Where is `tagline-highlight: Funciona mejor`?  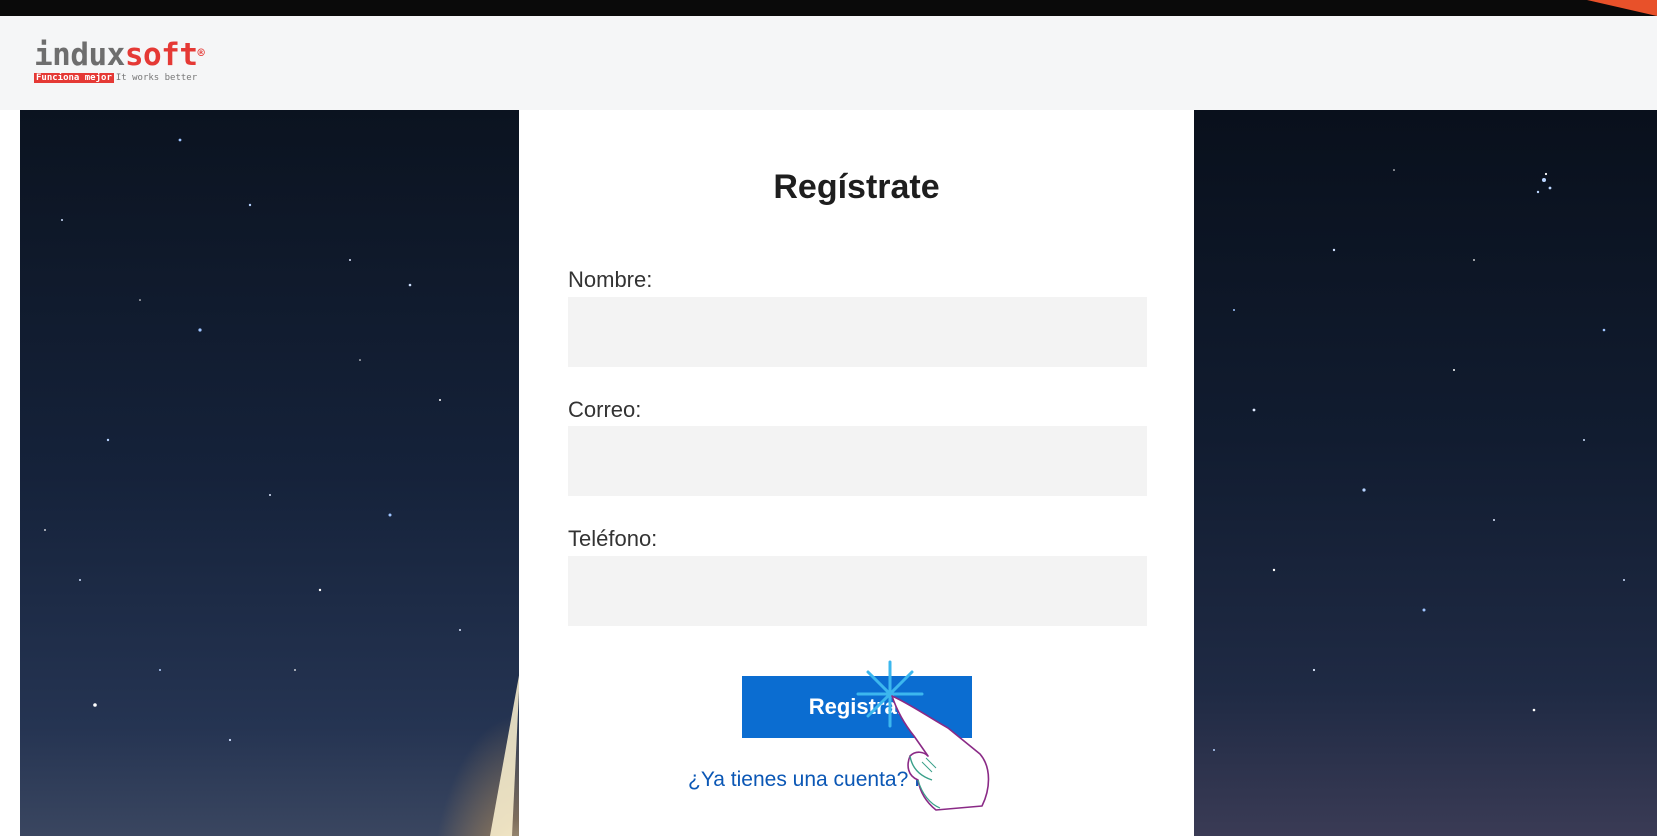
tagline-highlight: Funciona mejor is located at coordinates (74, 78).